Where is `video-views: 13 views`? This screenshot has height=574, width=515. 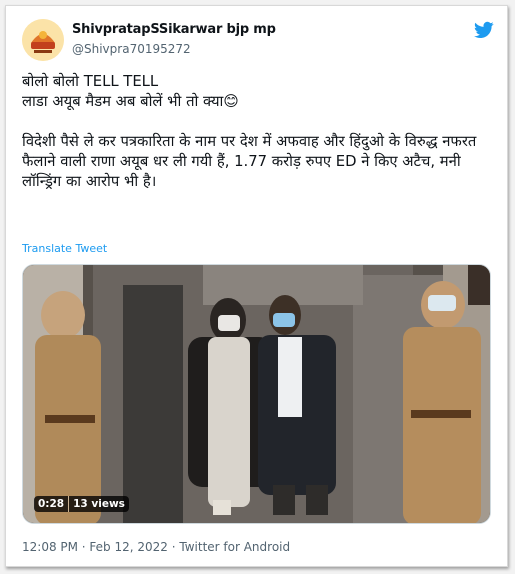 video-views: 13 views is located at coordinates (99, 504).